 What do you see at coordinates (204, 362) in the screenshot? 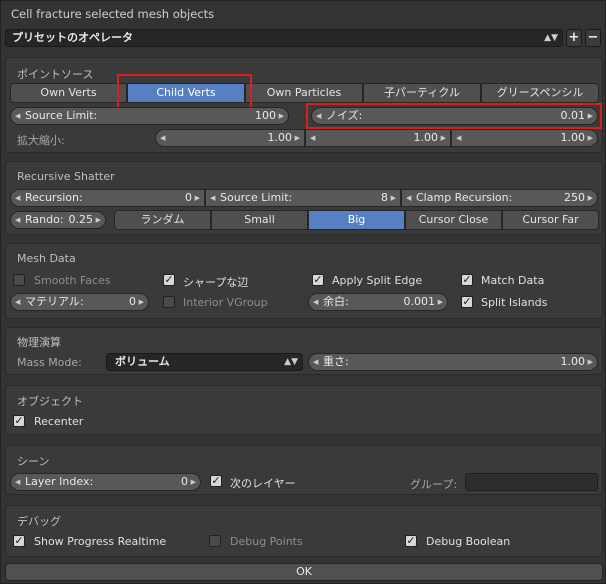
I see `mass-mode-dropdown: ボリューム ▲▼` at bounding box center [204, 362].